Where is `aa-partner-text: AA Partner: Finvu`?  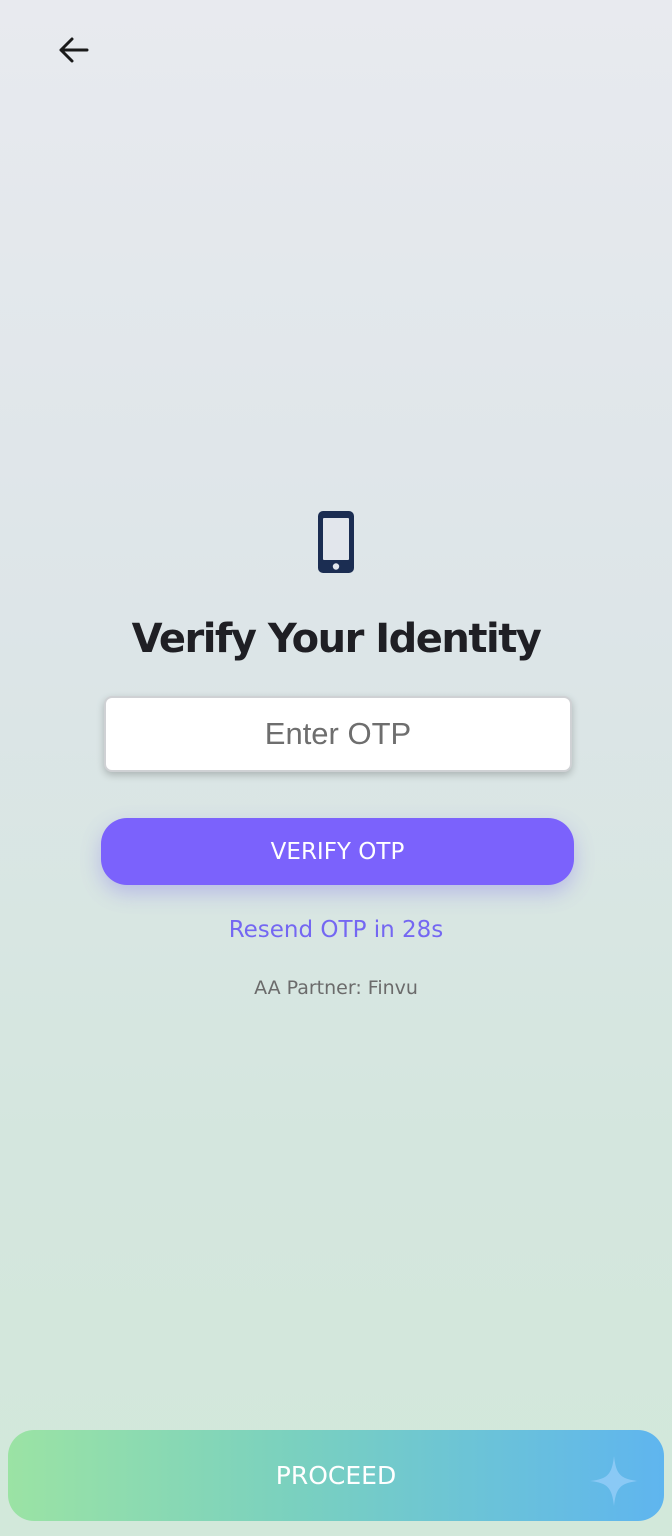
aa-partner-text: AA Partner: Finvu is located at coordinates (336, 988).